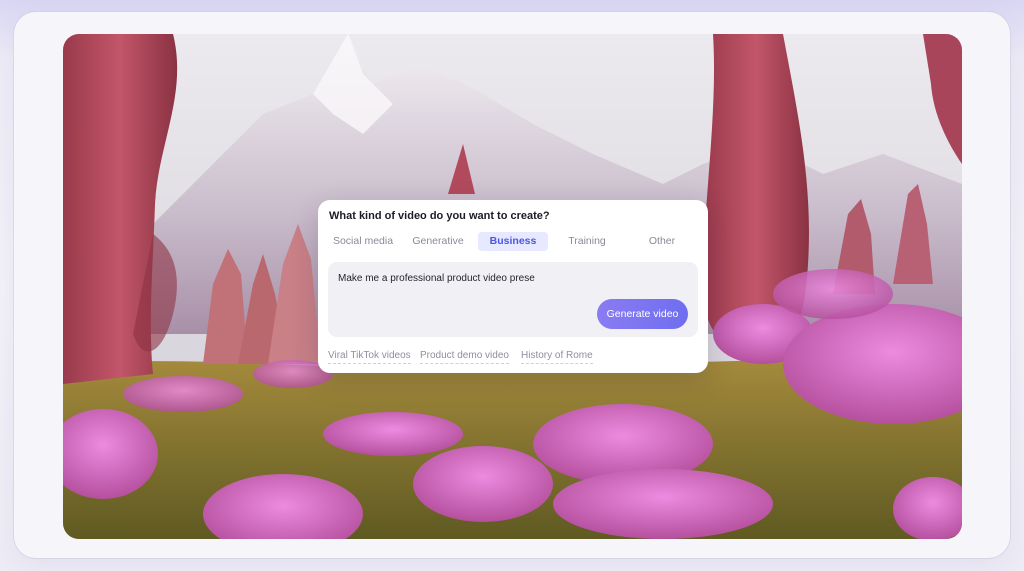 The image size is (1024, 571). I want to click on prompt-input, so click(463, 278).